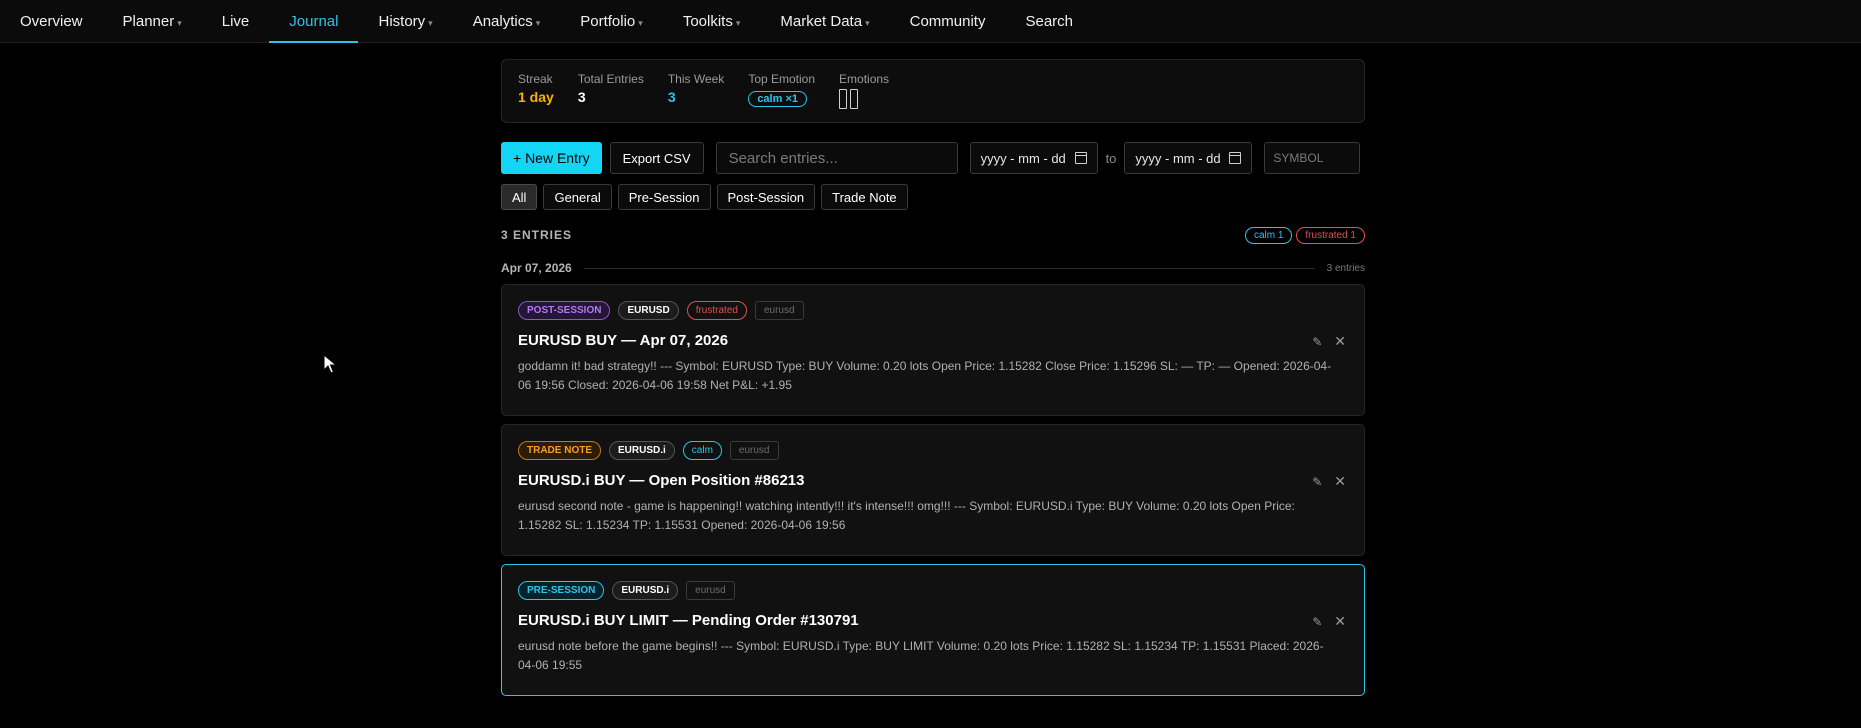 This screenshot has height=728, width=1861. Describe the element at coordinates (648, 310) in the screenshot. I see `symbol-badge: EURUSD` at that location.